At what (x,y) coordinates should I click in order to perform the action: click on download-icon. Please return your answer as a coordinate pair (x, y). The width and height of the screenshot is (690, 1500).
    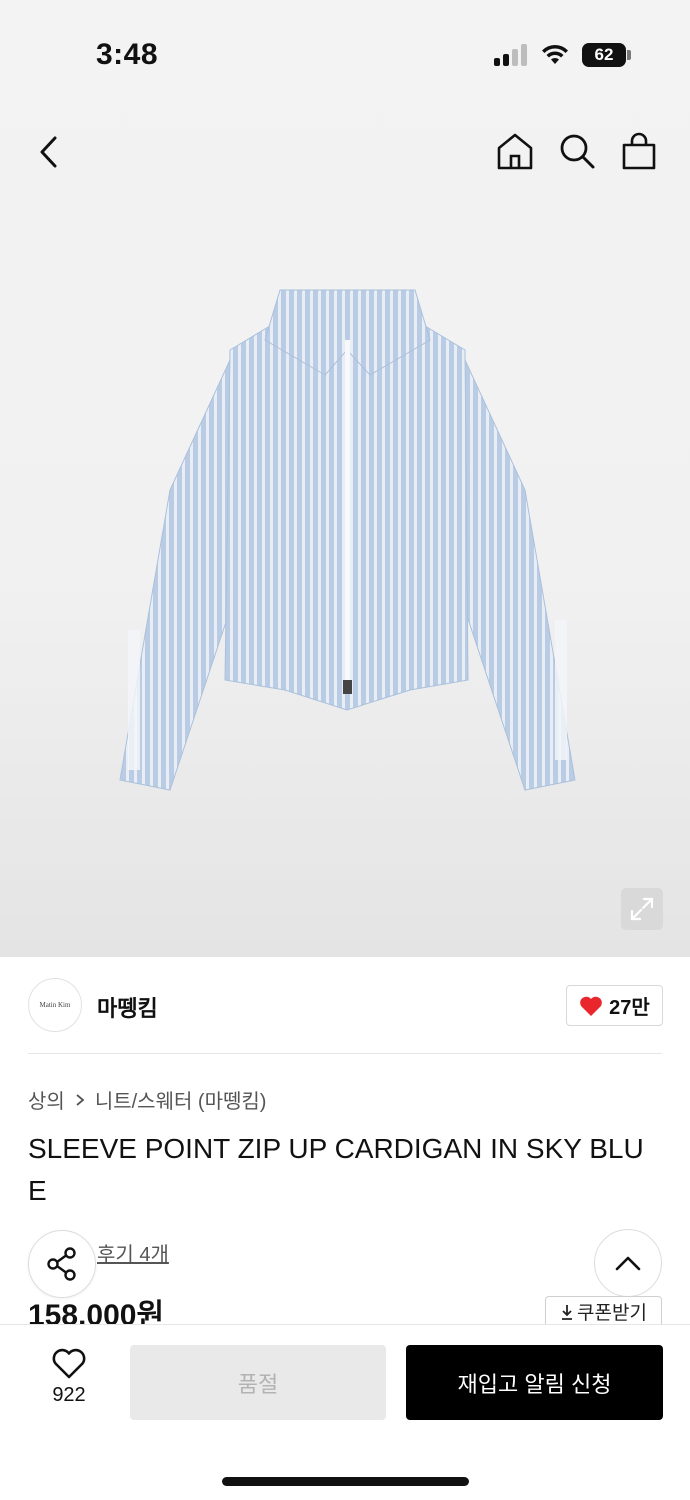
    Looking at the image, I should click on (567, 1312).